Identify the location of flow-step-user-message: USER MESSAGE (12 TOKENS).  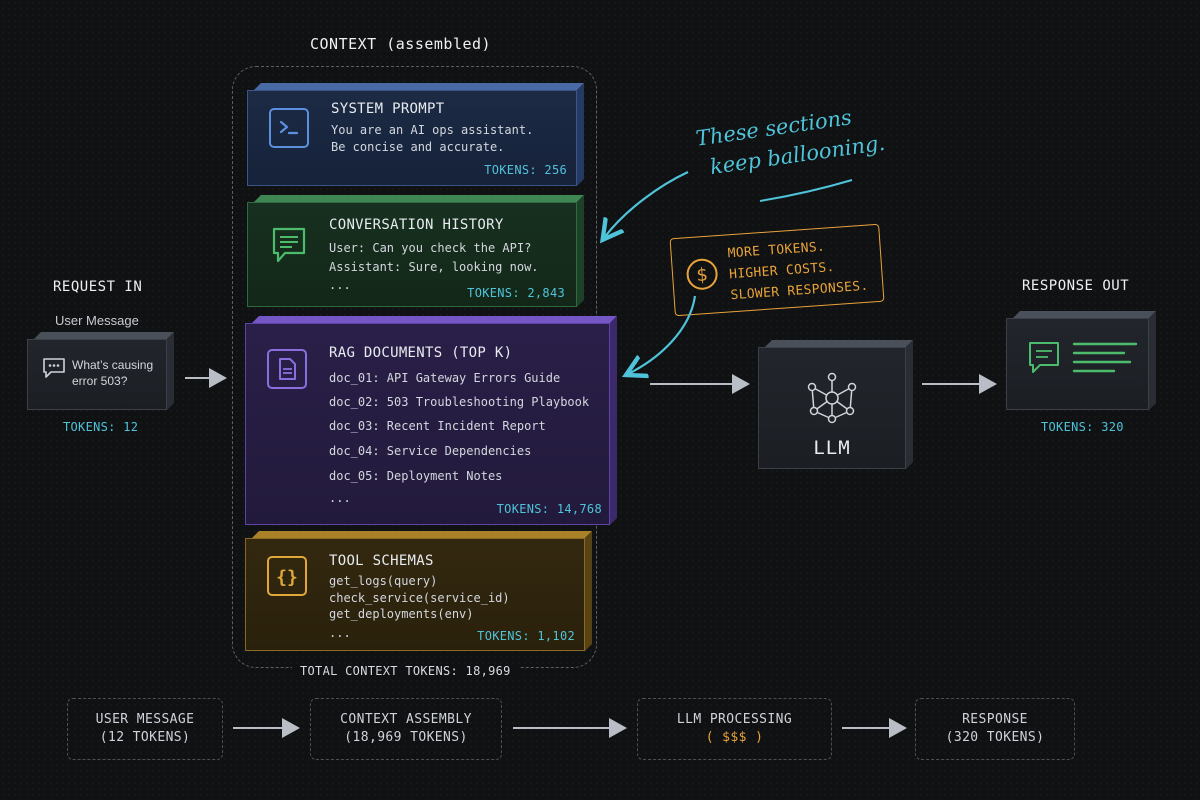
(145, 729).